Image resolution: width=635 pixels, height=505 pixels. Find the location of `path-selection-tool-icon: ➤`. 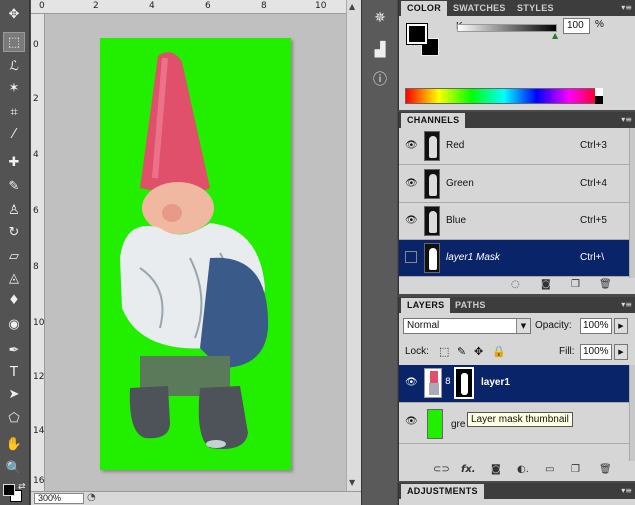

path-selection-tool-icon: ➤ is located at coordinates (14, 394).